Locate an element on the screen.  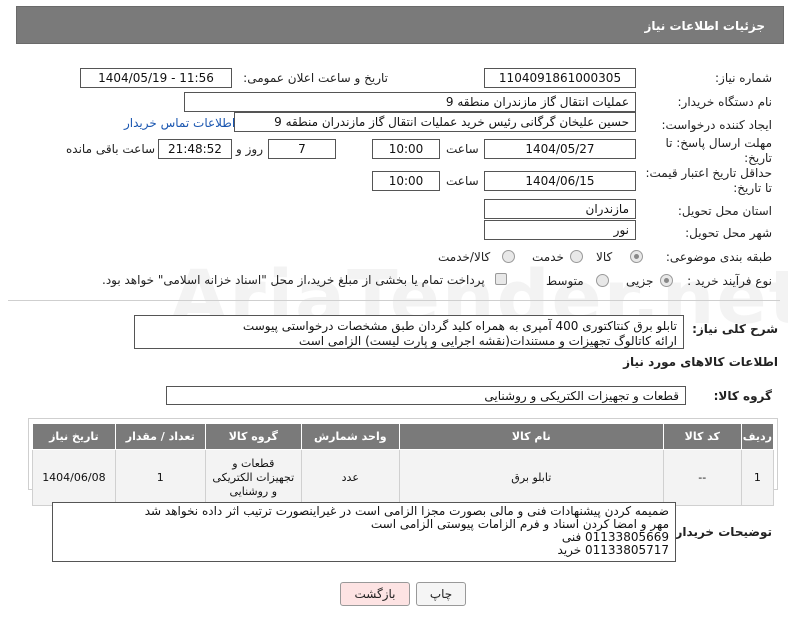
announce-label: تاریخ و ساعت اعلان عمومی: is located at coordinates (315, 78).